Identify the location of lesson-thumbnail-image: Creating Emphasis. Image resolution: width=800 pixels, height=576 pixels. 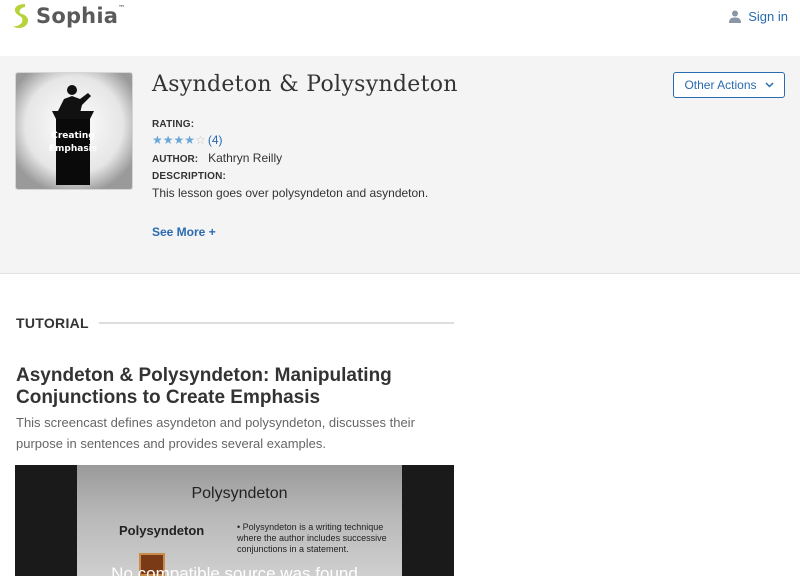
(74, 131).